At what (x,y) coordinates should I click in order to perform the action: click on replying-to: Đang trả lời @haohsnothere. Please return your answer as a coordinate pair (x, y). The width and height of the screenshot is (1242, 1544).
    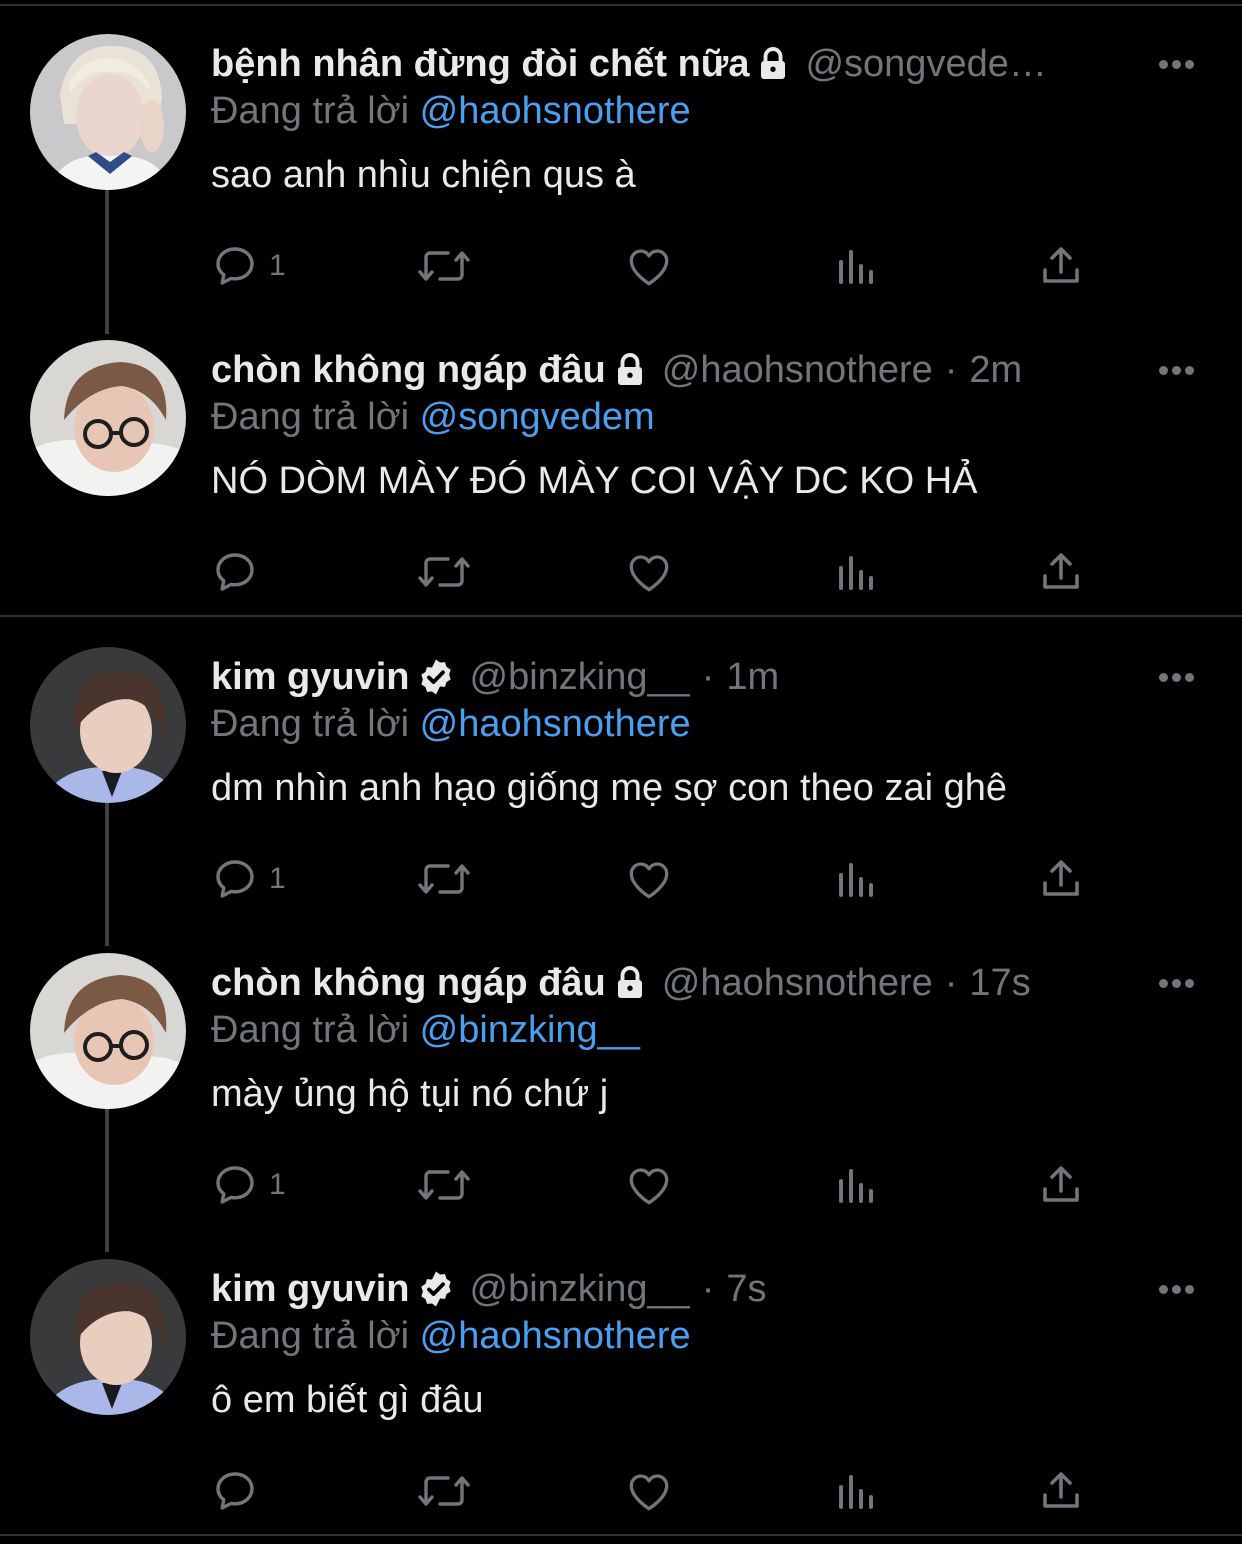
    Looking at the image, I should click on (451, 1336).